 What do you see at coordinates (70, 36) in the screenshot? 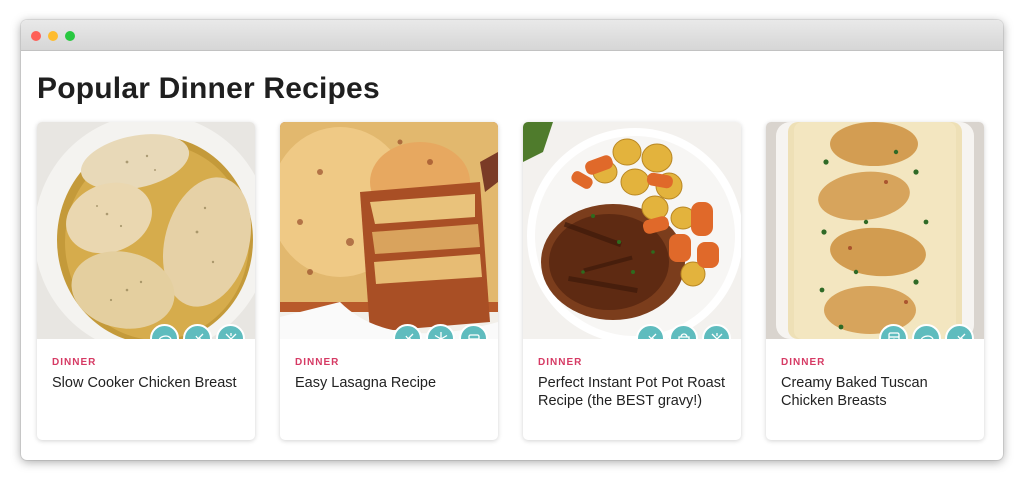
I see `zoom-window-button` at bounding box center [70, 36].